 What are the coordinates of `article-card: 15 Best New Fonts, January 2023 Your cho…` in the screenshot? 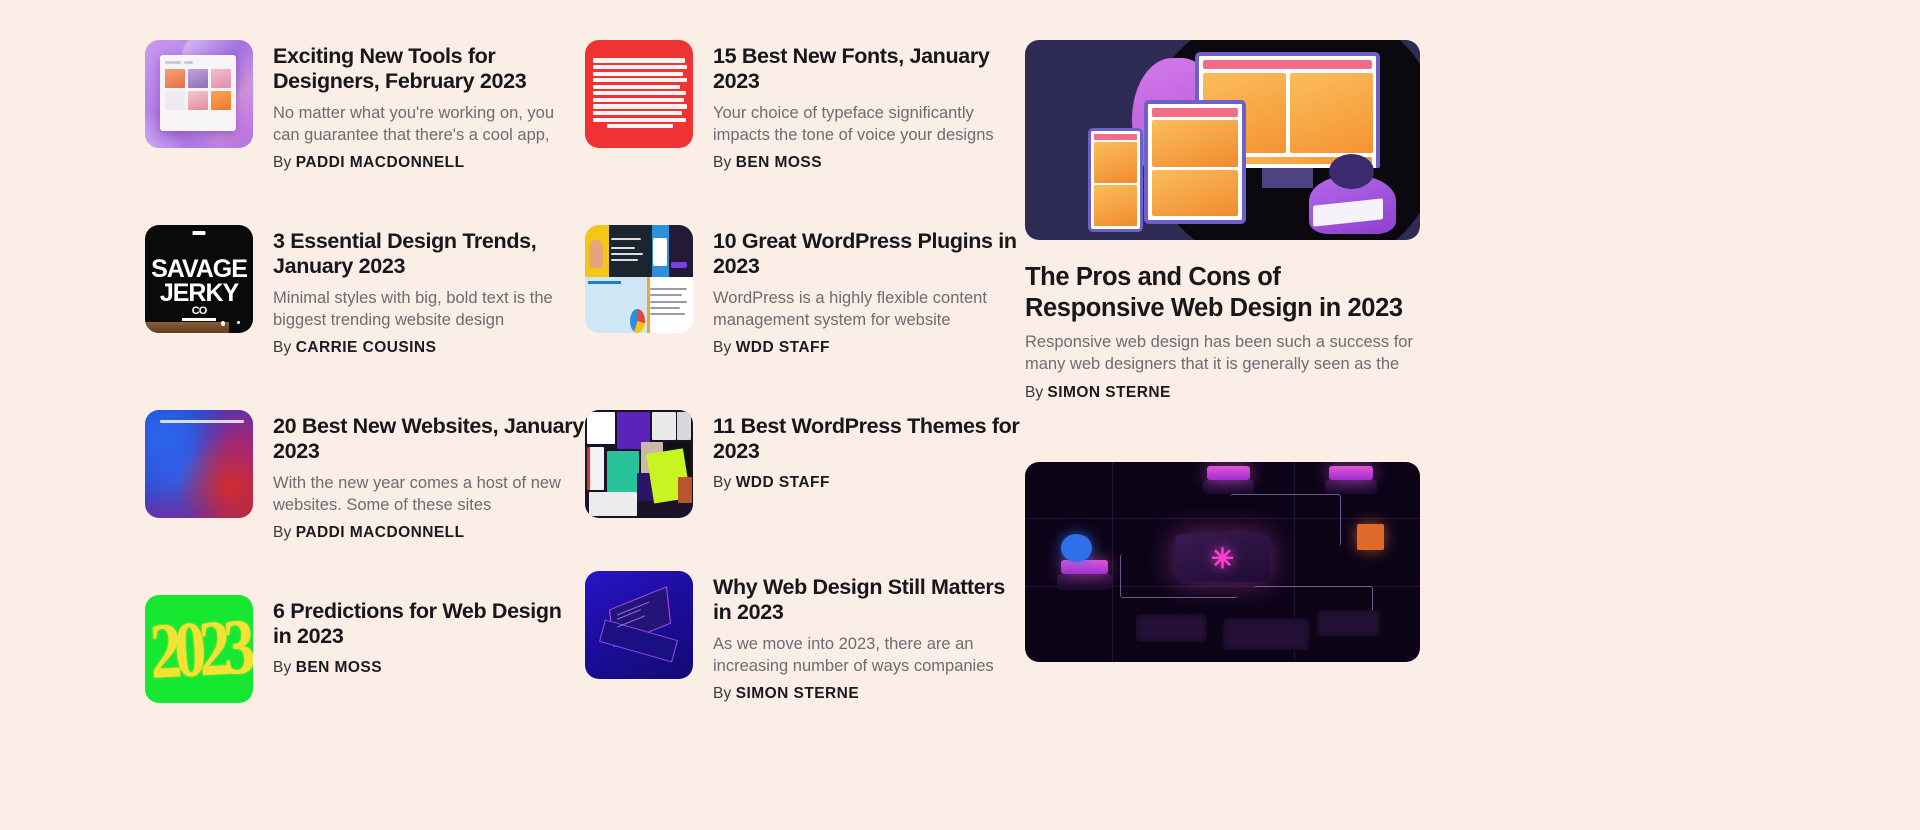 It's located at (805, 106).